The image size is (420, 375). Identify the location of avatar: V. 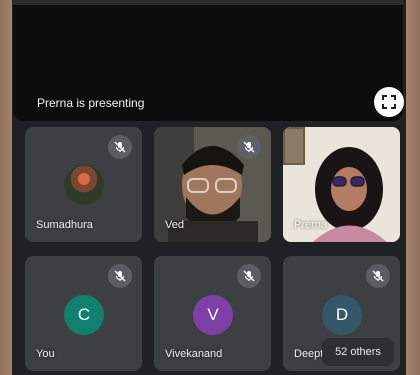
(213, 315).